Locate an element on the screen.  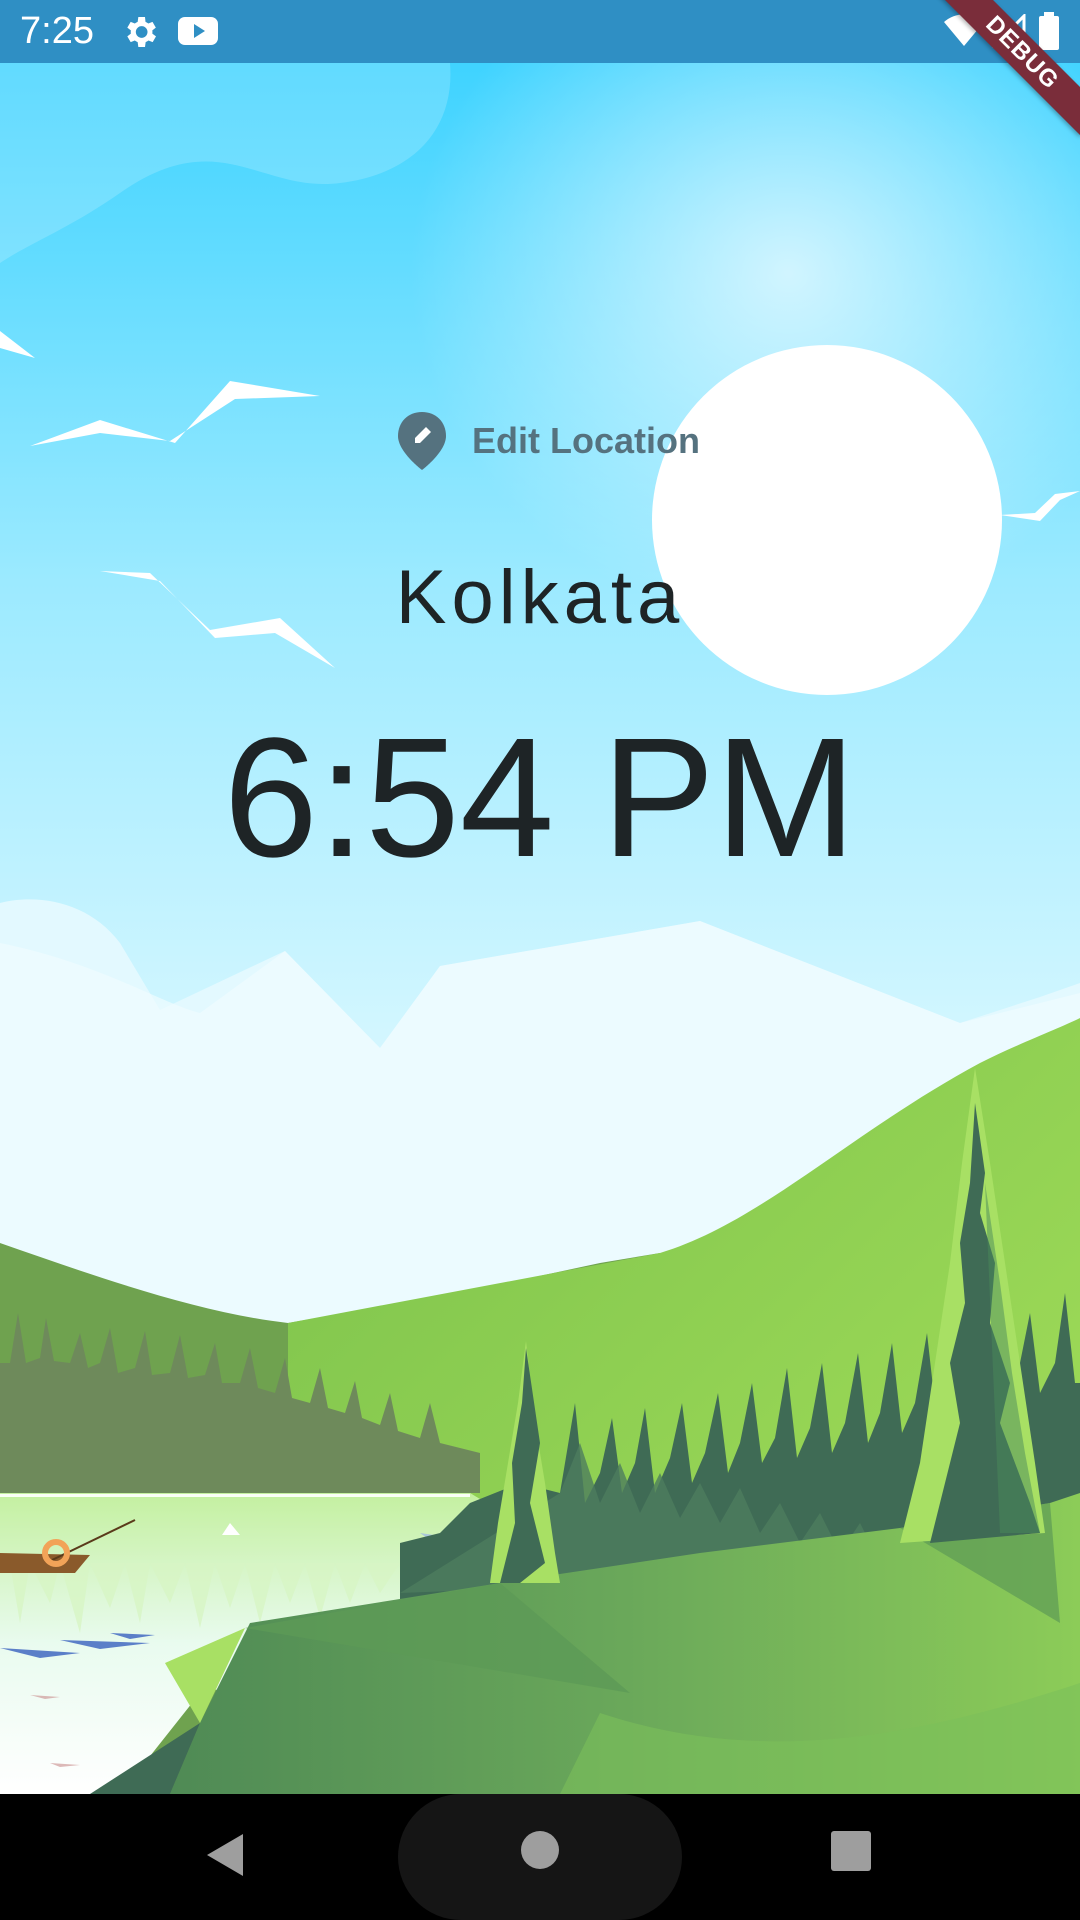
youtube-icon is located at coordinates (198, 31).